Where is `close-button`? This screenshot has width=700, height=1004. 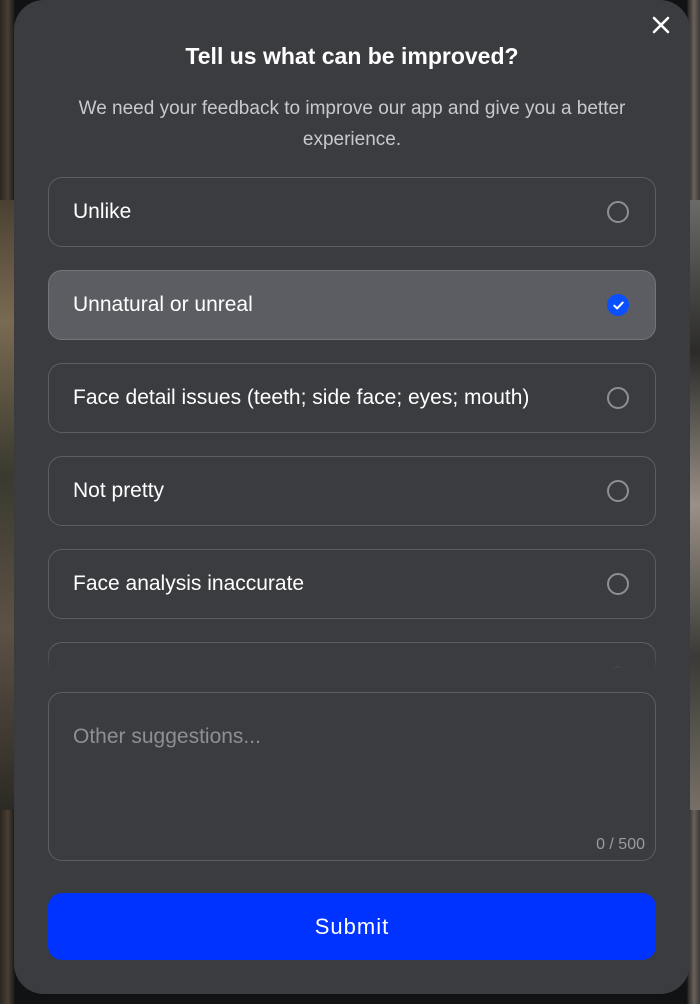 close-button is located at coordinates (661, 25).